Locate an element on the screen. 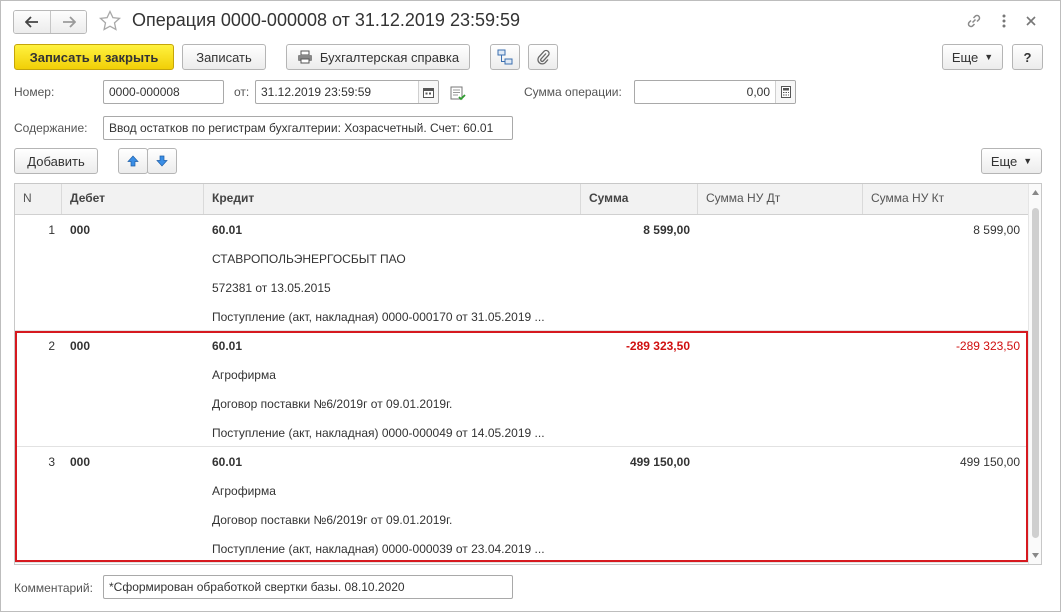  add-button: Добавить is located at coordinates (56, 161).